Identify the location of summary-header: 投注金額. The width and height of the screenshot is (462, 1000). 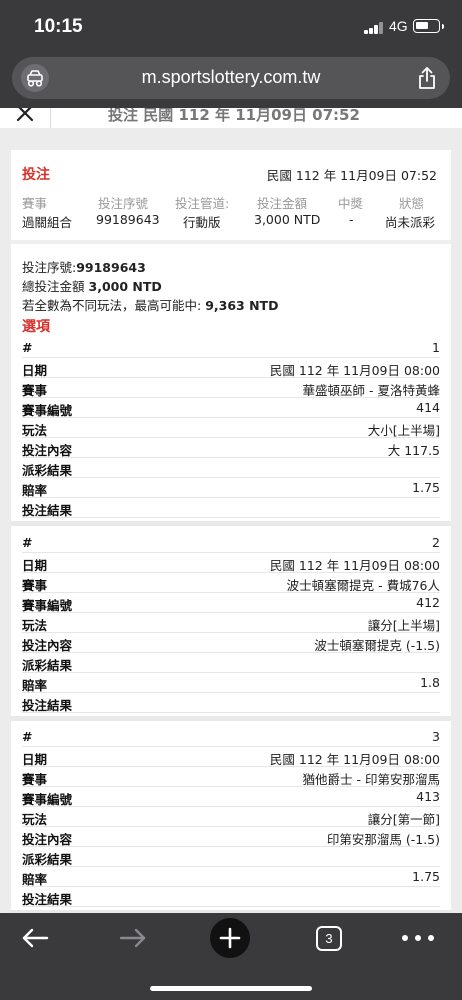
(282, 203).